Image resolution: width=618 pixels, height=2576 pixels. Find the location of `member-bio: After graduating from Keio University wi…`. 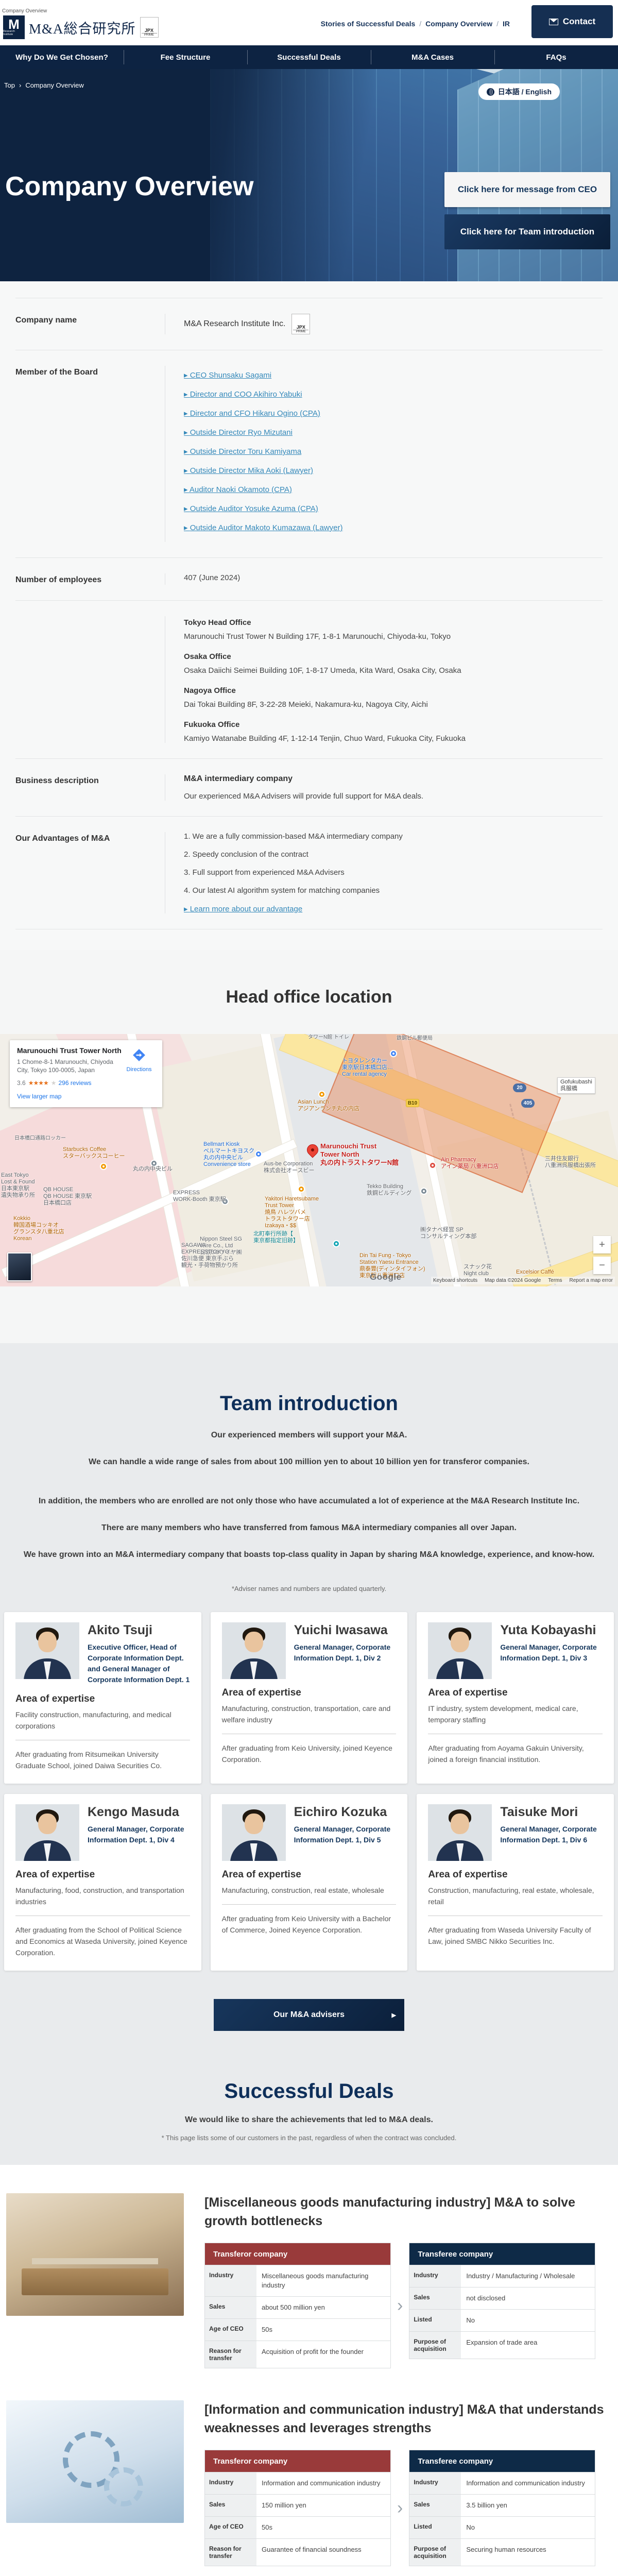

member-bio: After graduating from Keio University wi… is located at coordinates (306, 1924).